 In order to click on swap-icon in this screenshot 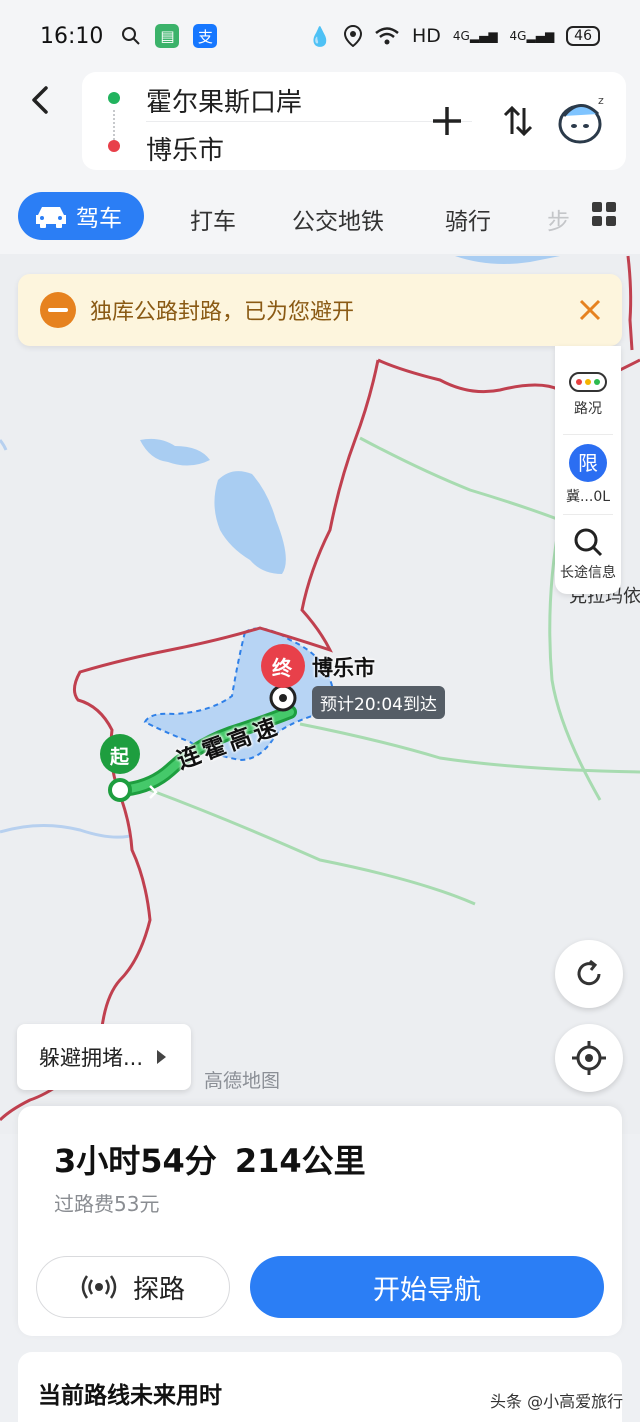, I will do `click(518, 121)`.